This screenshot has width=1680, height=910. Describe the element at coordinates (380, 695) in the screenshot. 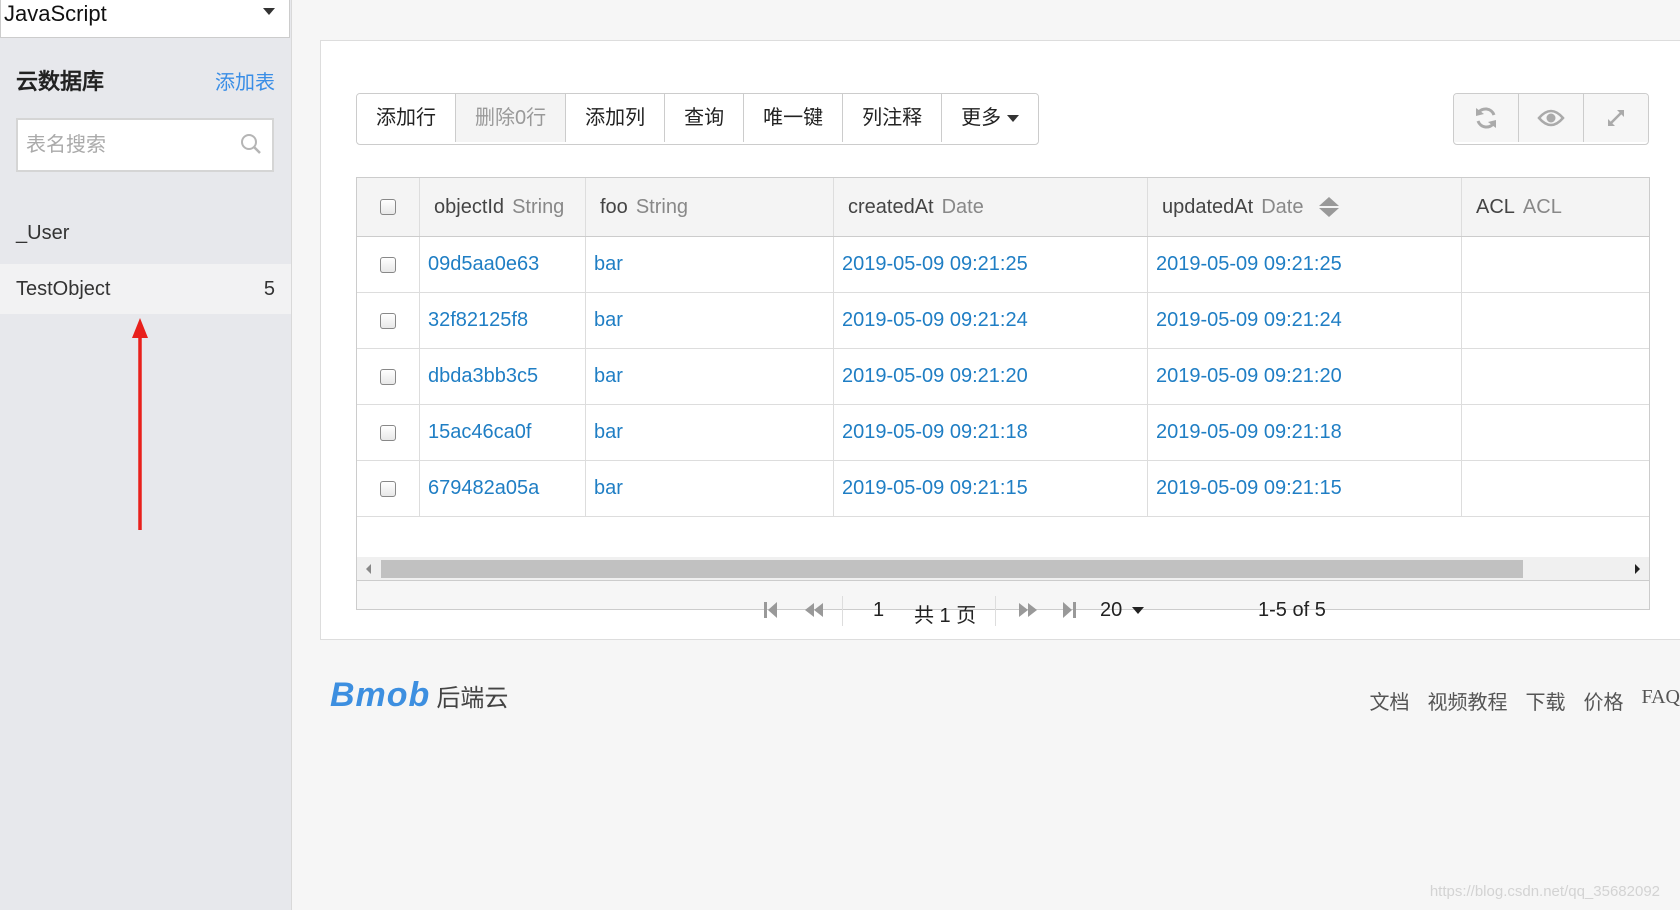

I see `logo-text: Bmob` at that location.